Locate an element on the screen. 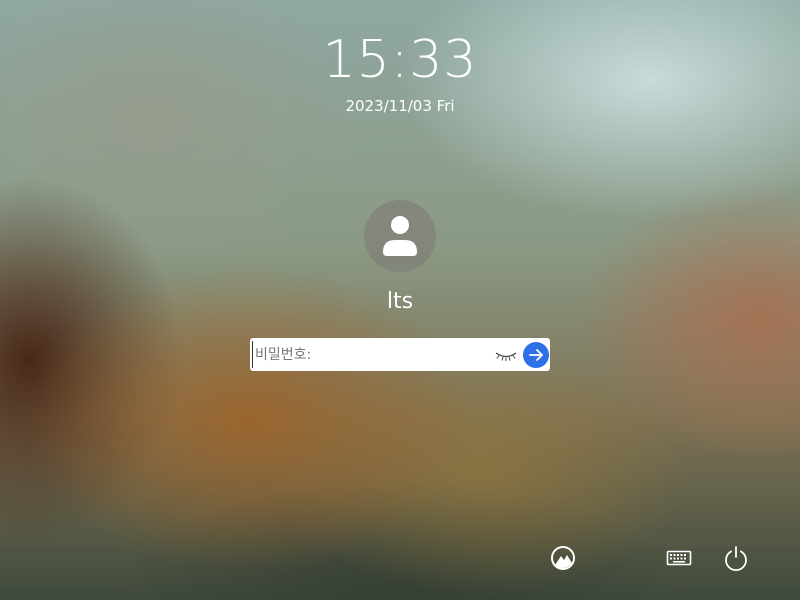 Image resolution: width=800 pixels, height=600 pixels. clock-time: 15:33 is located at coordinates (400, 60).